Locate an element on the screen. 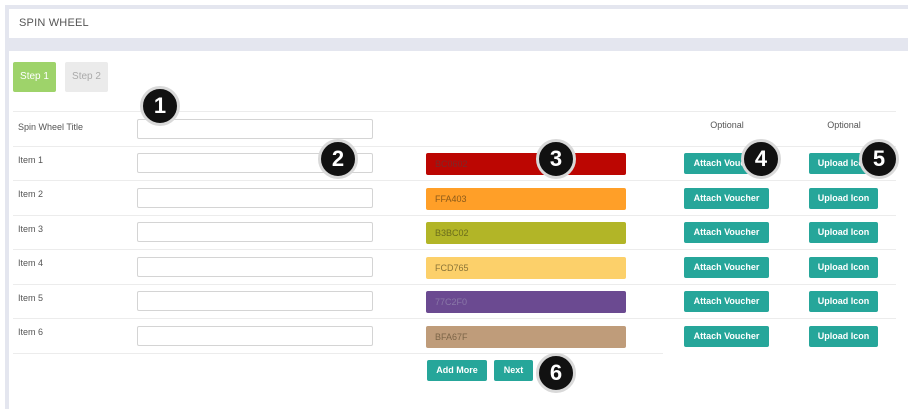  item-5-color-field: 77C2F0 is located at coordinates (526, 302).